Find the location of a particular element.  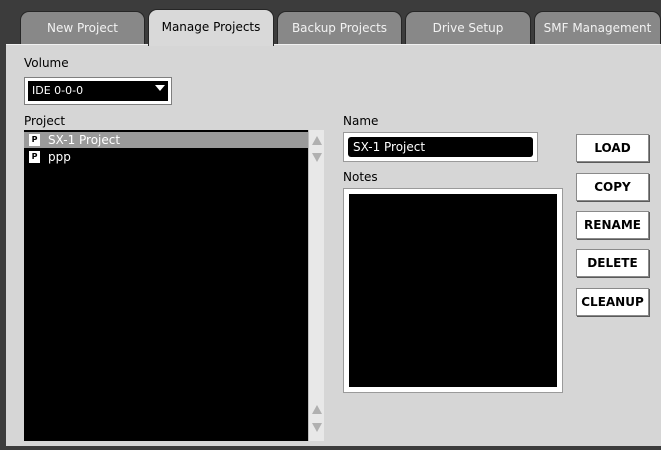

project-list-item: P SX-1 Project is located at coordinates (166, 140).